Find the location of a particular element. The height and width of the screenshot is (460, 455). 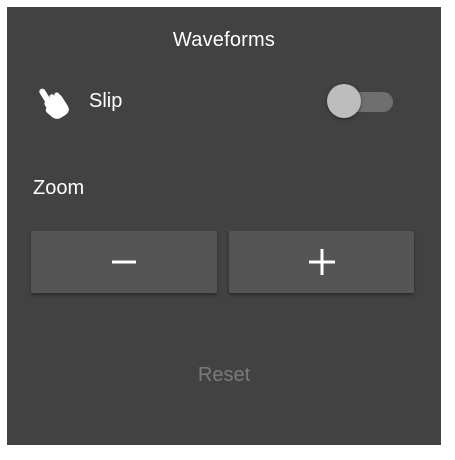

plus-icon is located at coordinates (321, 262).